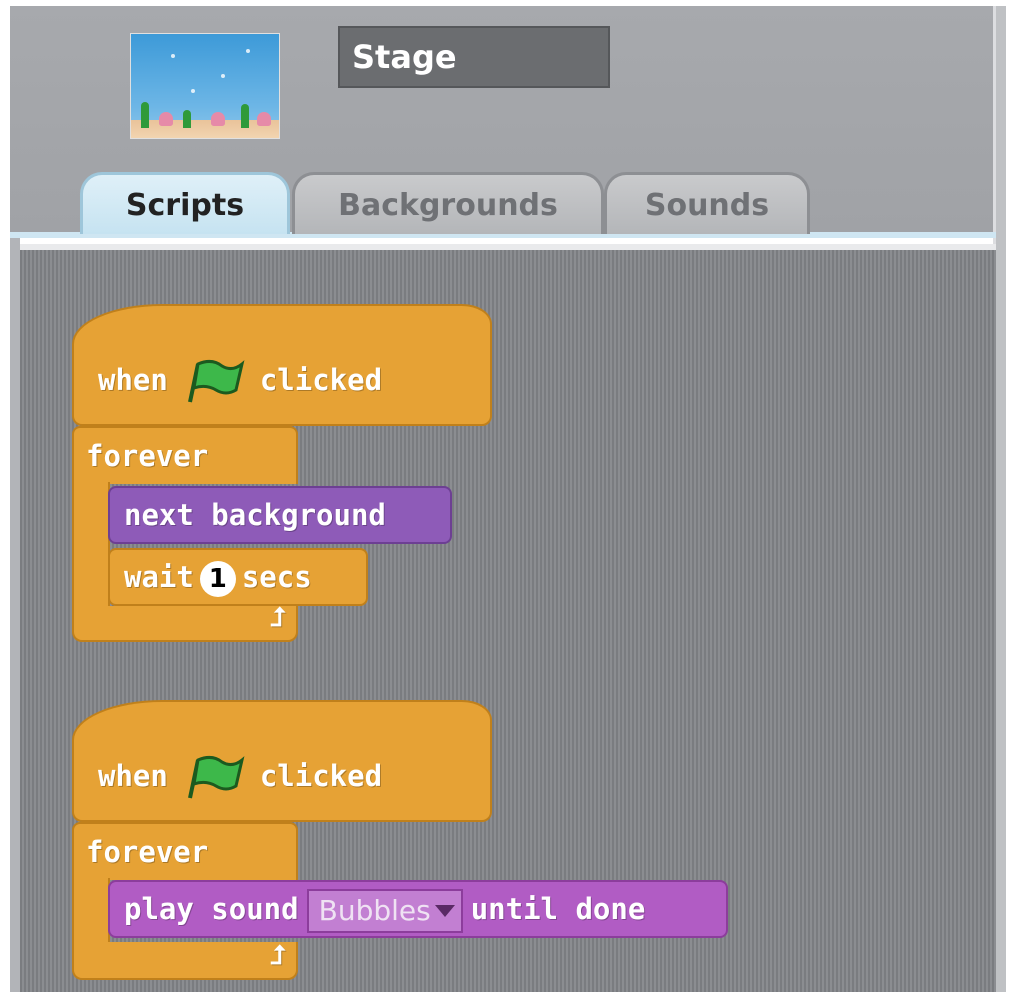  Describe the element at coordinates (448, 203) in the screenshot. I see `tab-backgrounds: Backgrounds` at that location.